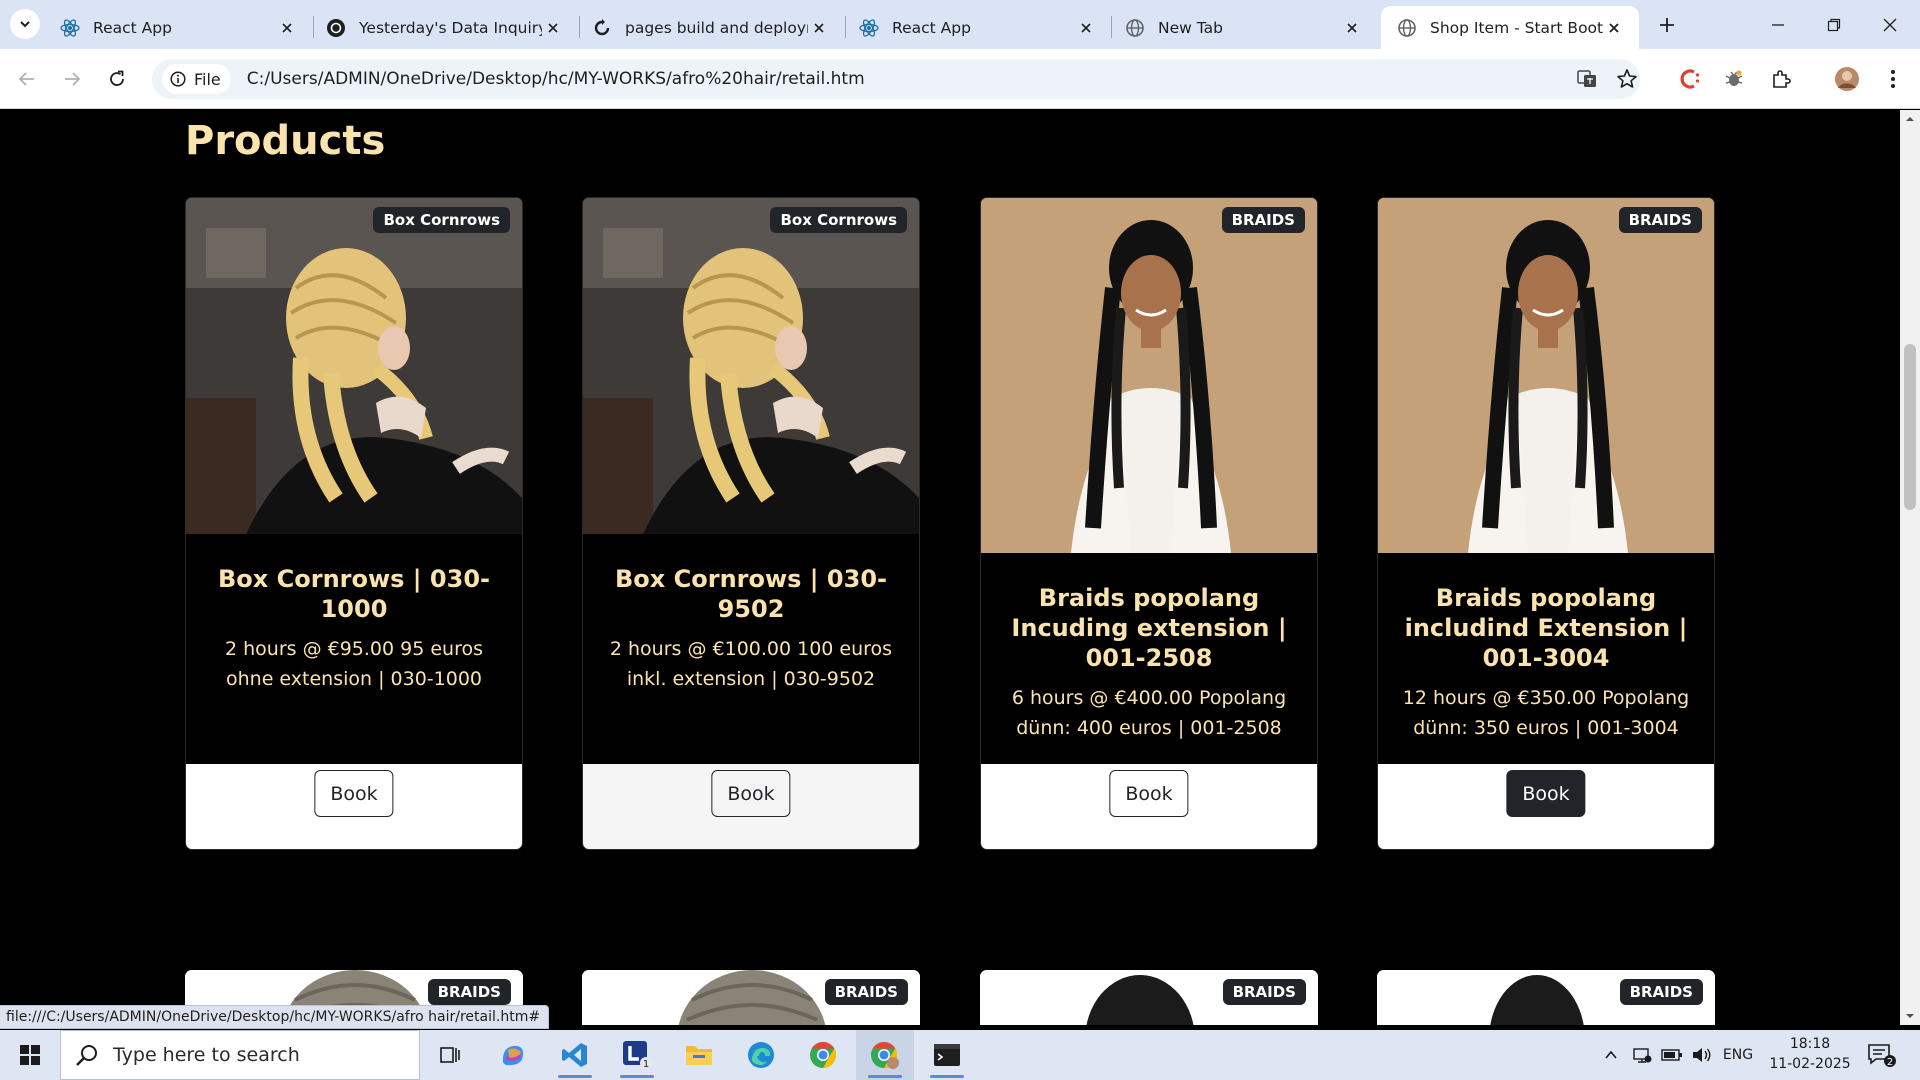 This screenshot has width=1920, height=1080. I want to click on chrome-app, so click(823, 1055).